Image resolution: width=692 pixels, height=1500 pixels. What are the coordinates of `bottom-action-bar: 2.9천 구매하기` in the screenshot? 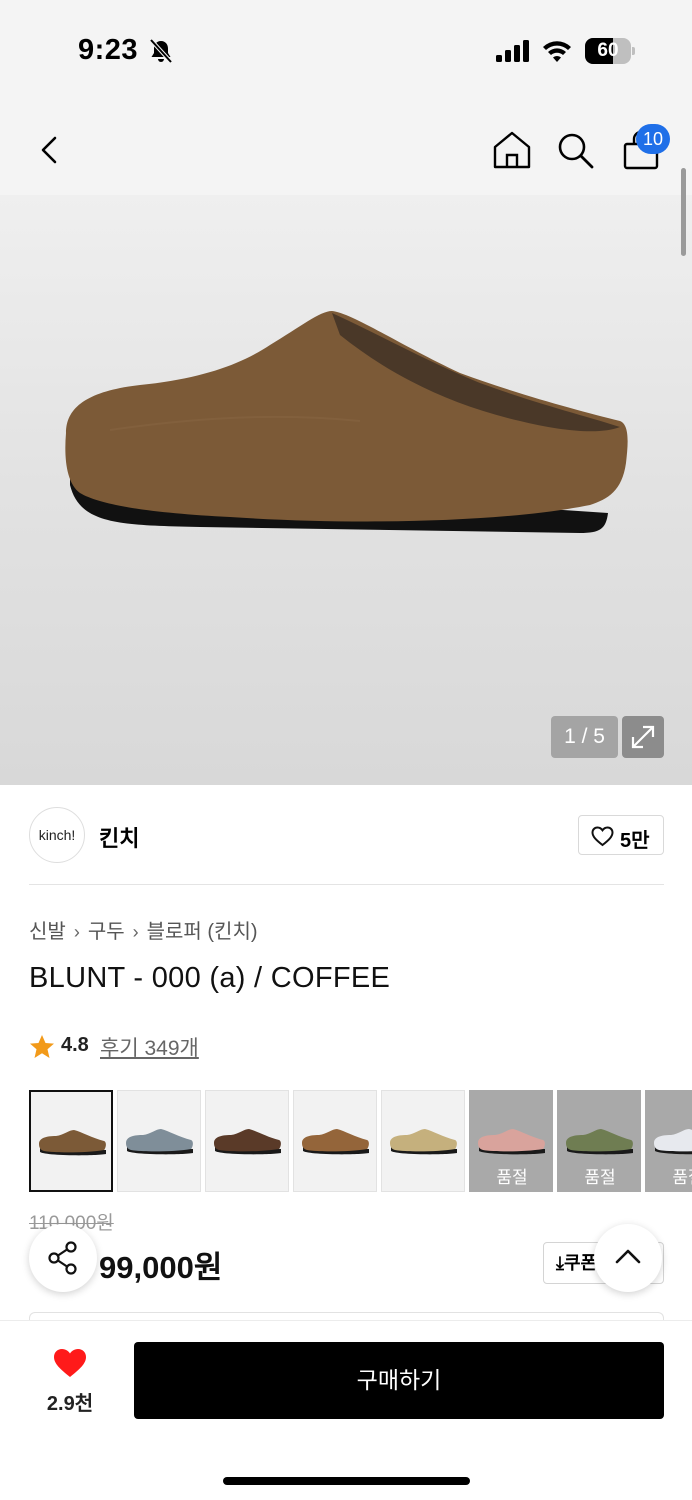 It's located at (346, 1410).